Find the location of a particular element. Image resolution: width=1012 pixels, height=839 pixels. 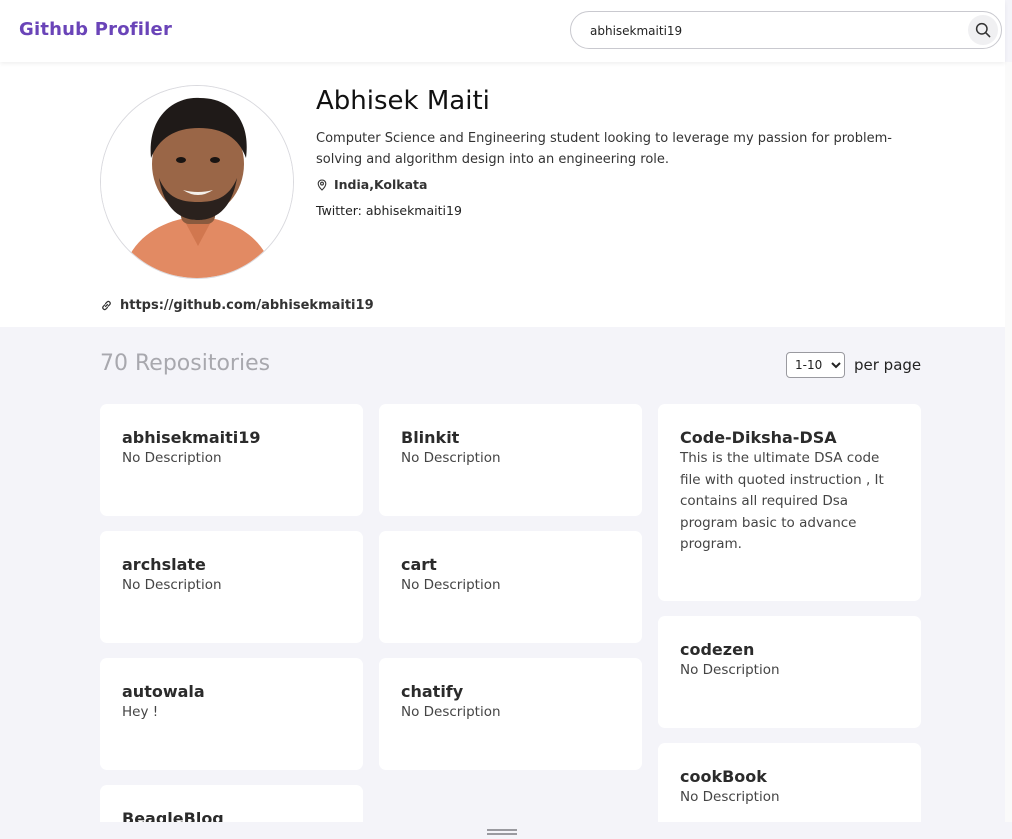

repo-name: Blinkit is located at coordinates (430, 437).